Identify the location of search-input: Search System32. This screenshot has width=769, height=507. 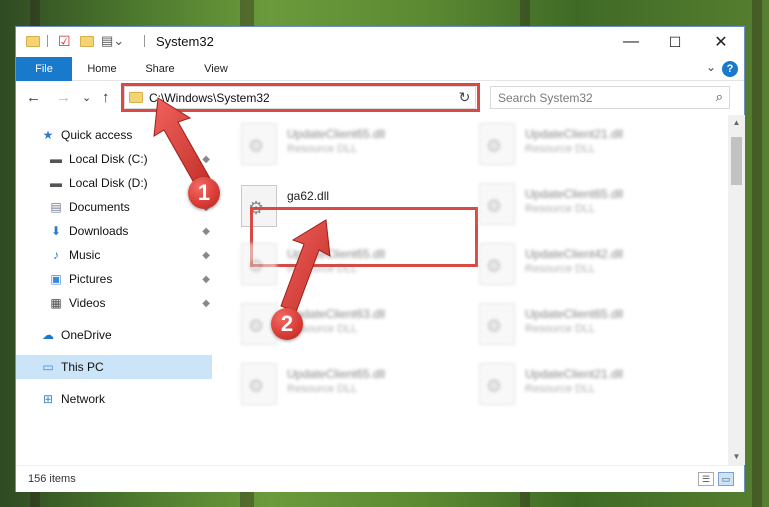
(545, 98).